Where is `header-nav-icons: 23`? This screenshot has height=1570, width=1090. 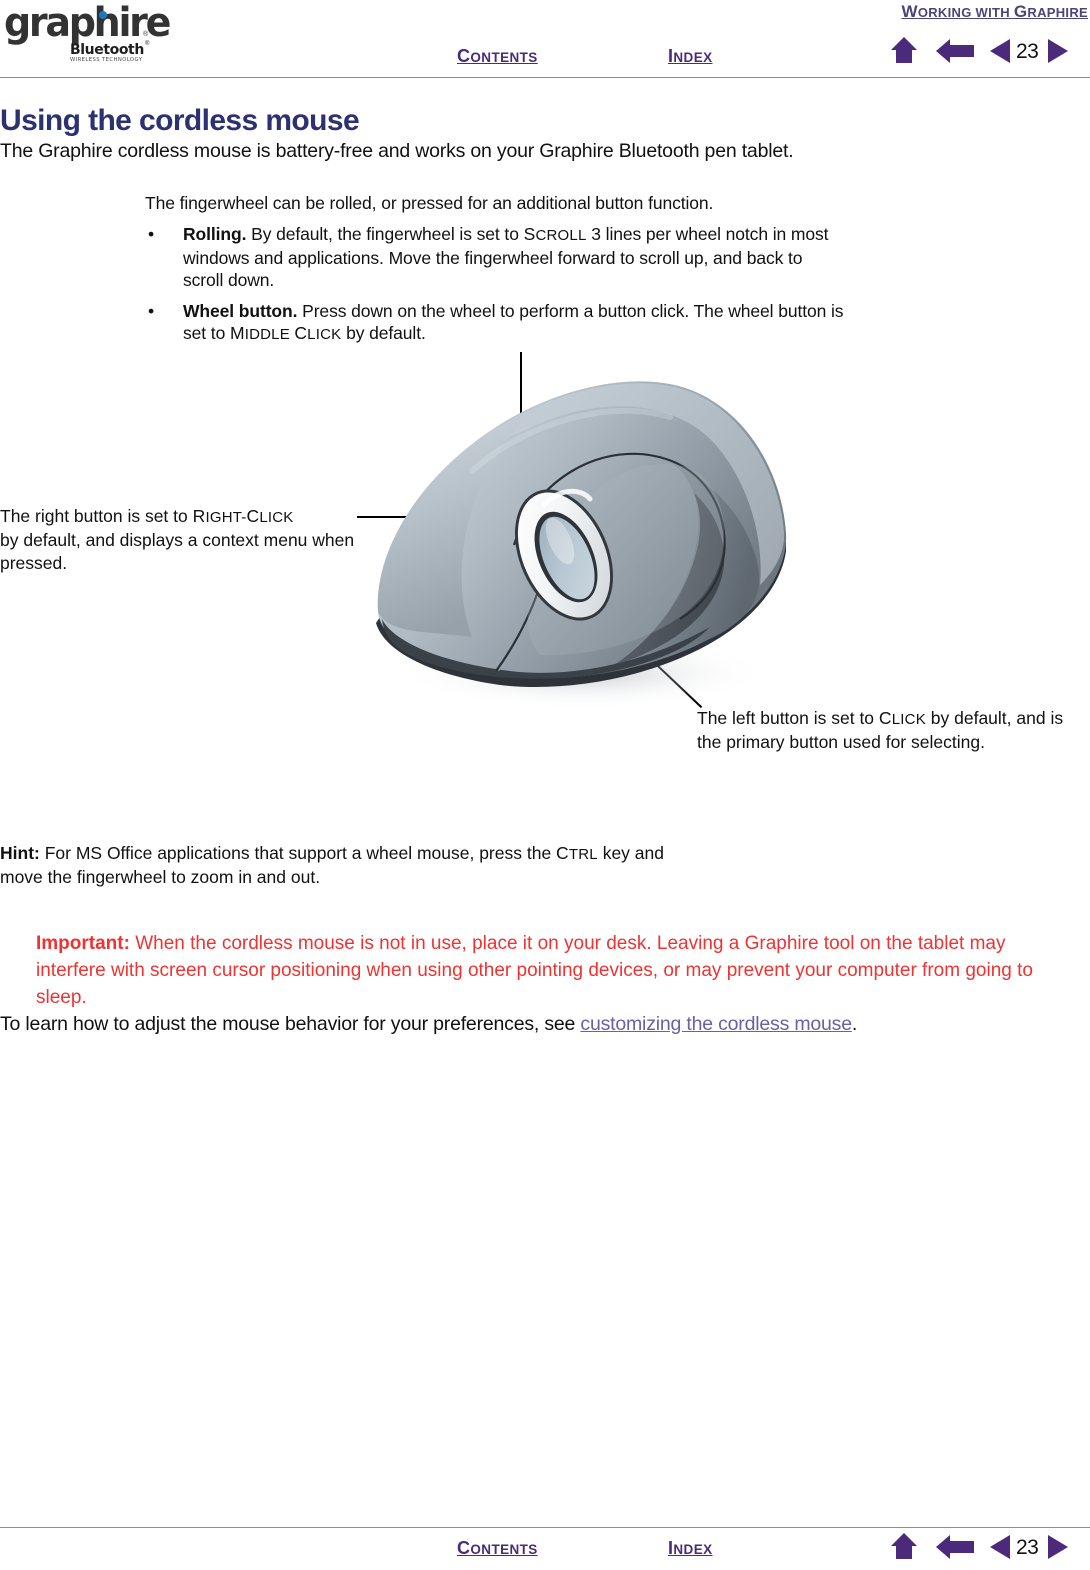
header-nav-icons: 23 is located at coordinates (990, 52).